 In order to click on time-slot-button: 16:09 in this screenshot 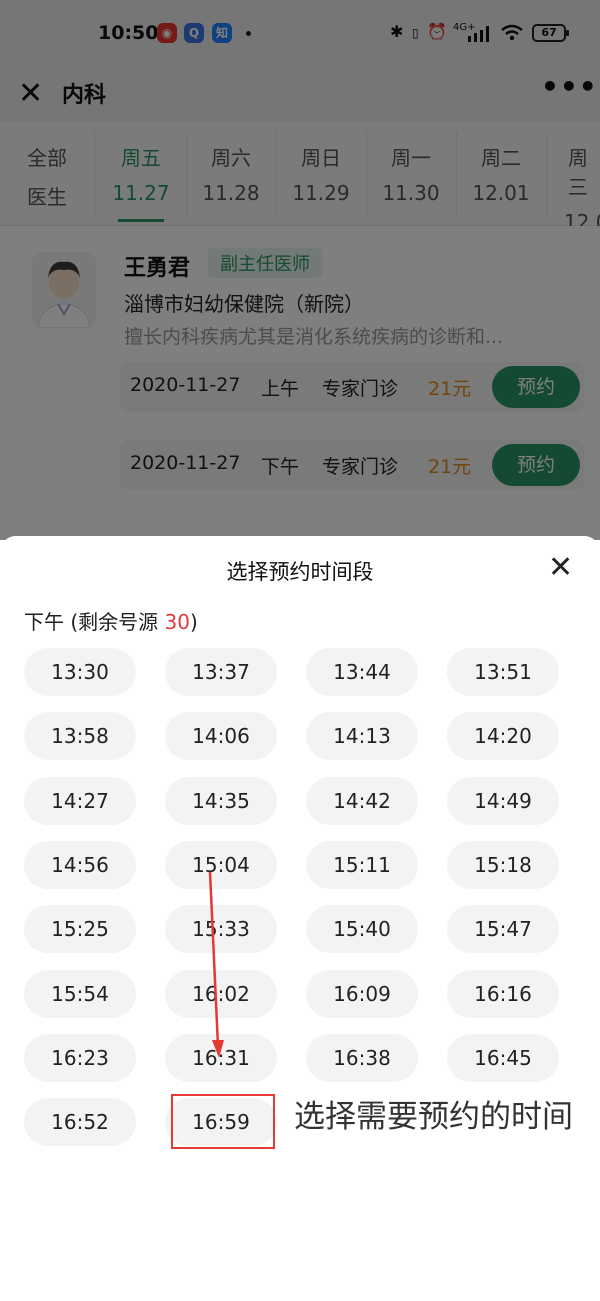, I will do `click(362, 994)`.